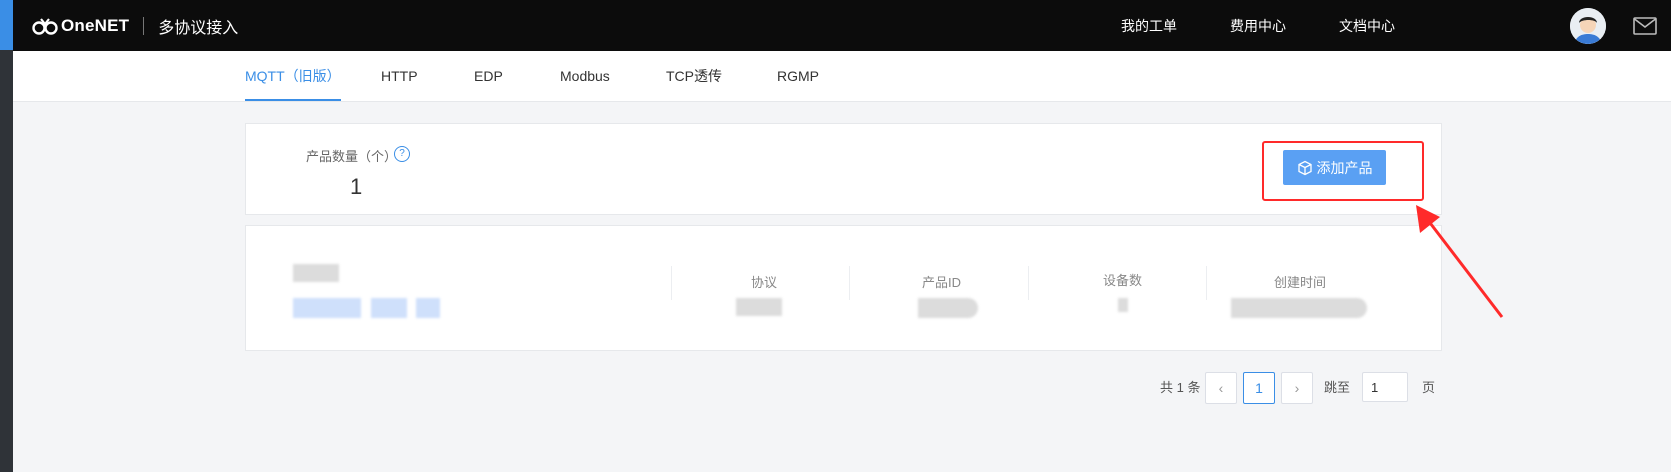  I want to click on page-1-button: 1, so click(1259, 388).